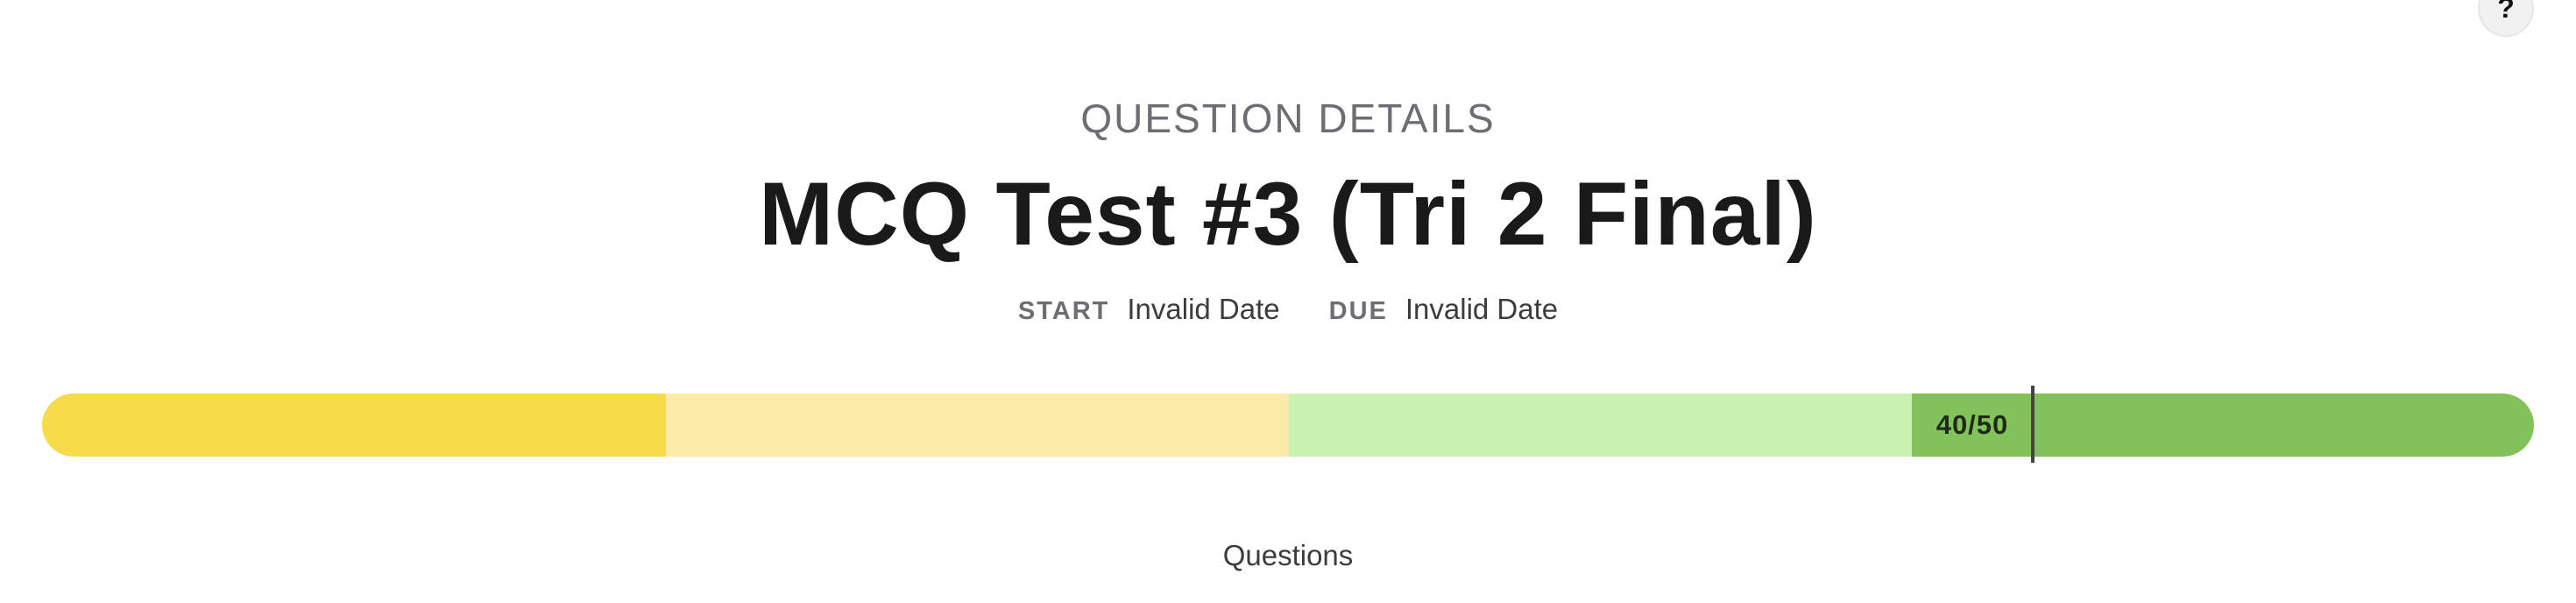 The width and height of the screenshot is (2576, 603). Describe the element at coordinates (2033, 424) in the screenshot. I see `score-marker` at that location.